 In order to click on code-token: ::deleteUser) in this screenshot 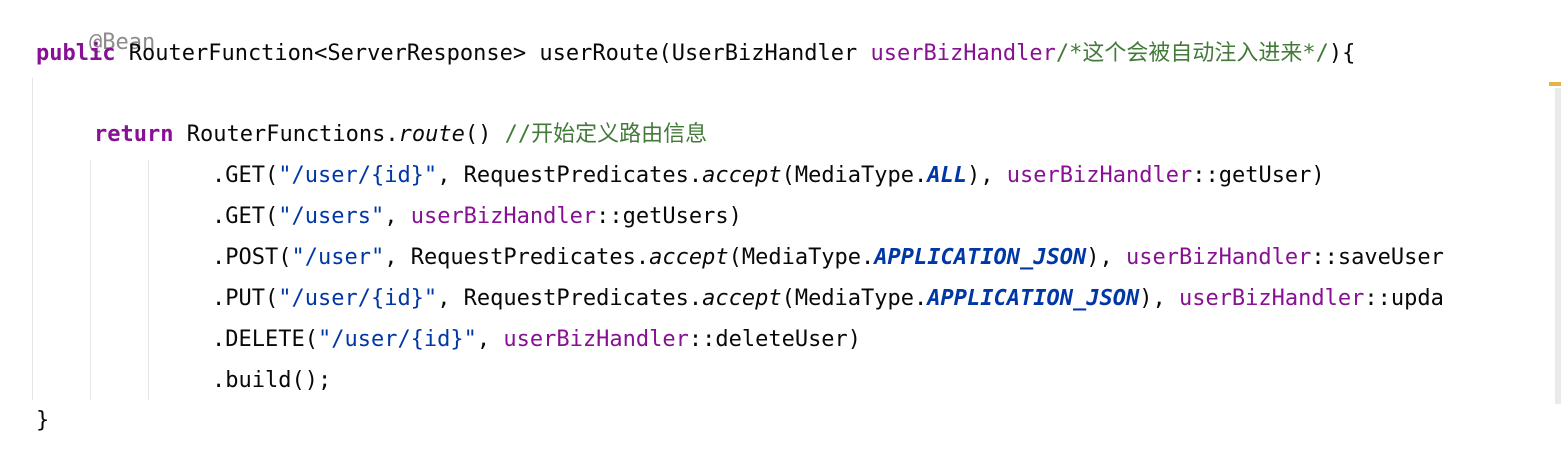, I will do `click(775, 339)`.